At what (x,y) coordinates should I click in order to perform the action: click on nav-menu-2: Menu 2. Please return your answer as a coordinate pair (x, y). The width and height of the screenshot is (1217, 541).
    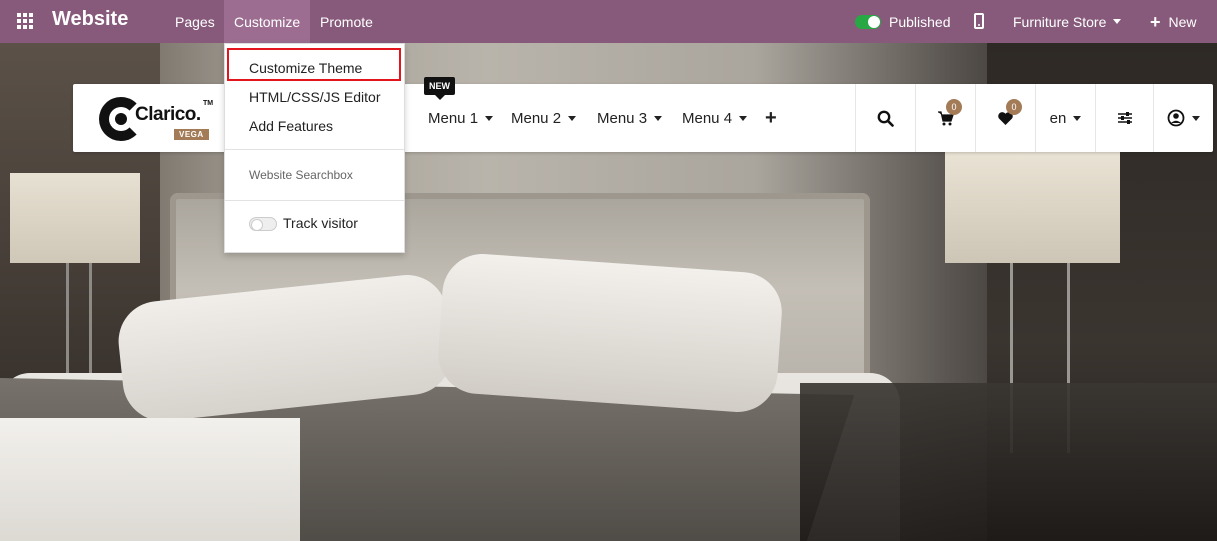
    Looking at the image, I should click on (544, 118).